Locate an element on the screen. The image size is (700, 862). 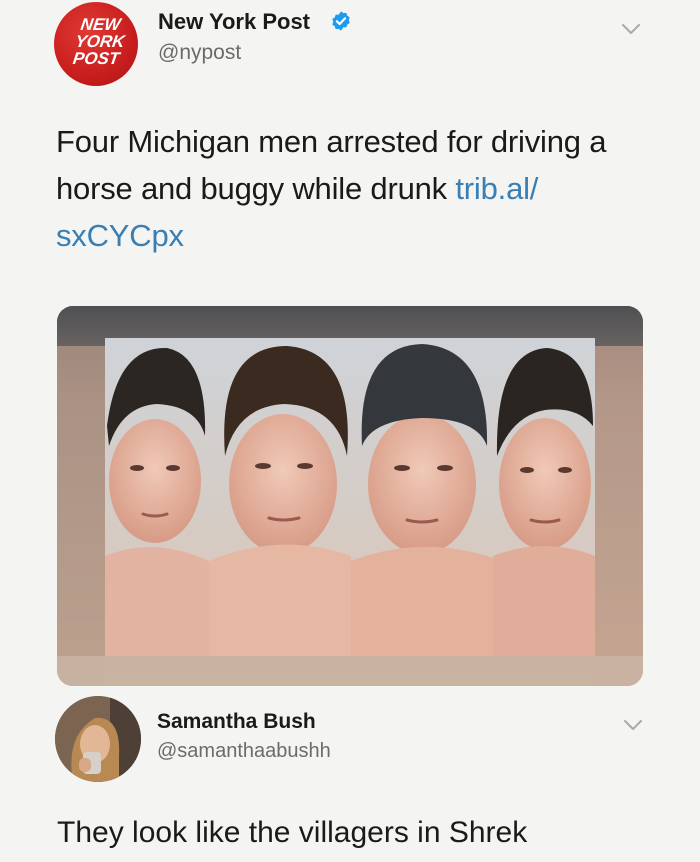
logo-line-post: POST is located at coordinates (97, 58).